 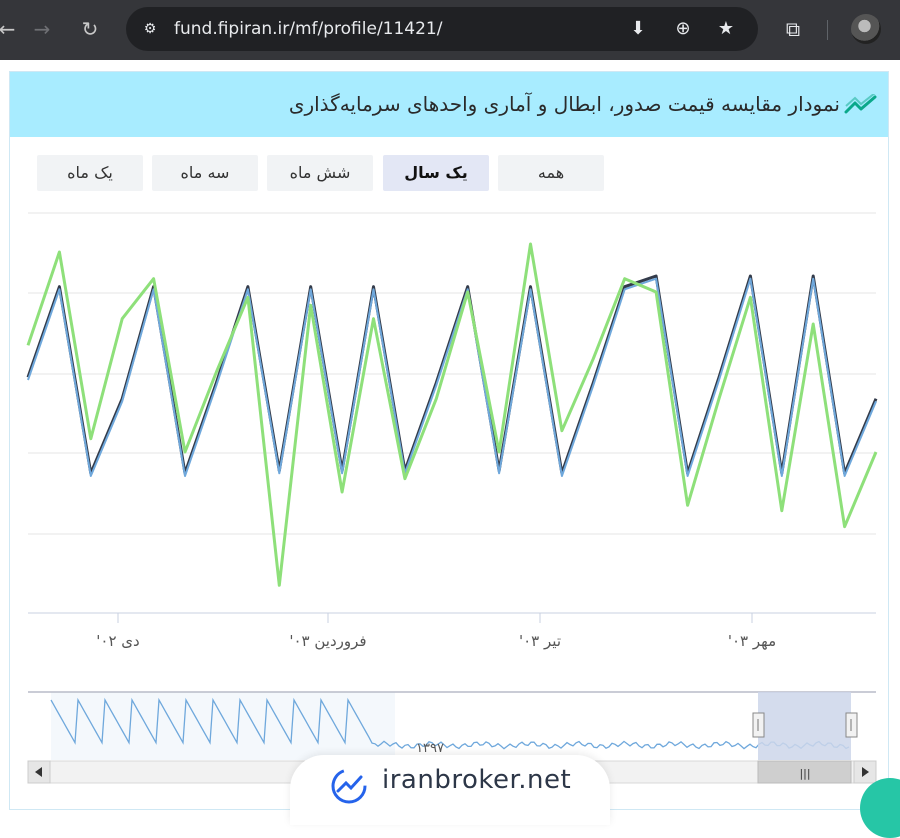 I want to click on extensions-icon: ⧉, so click(x=793, y=29).